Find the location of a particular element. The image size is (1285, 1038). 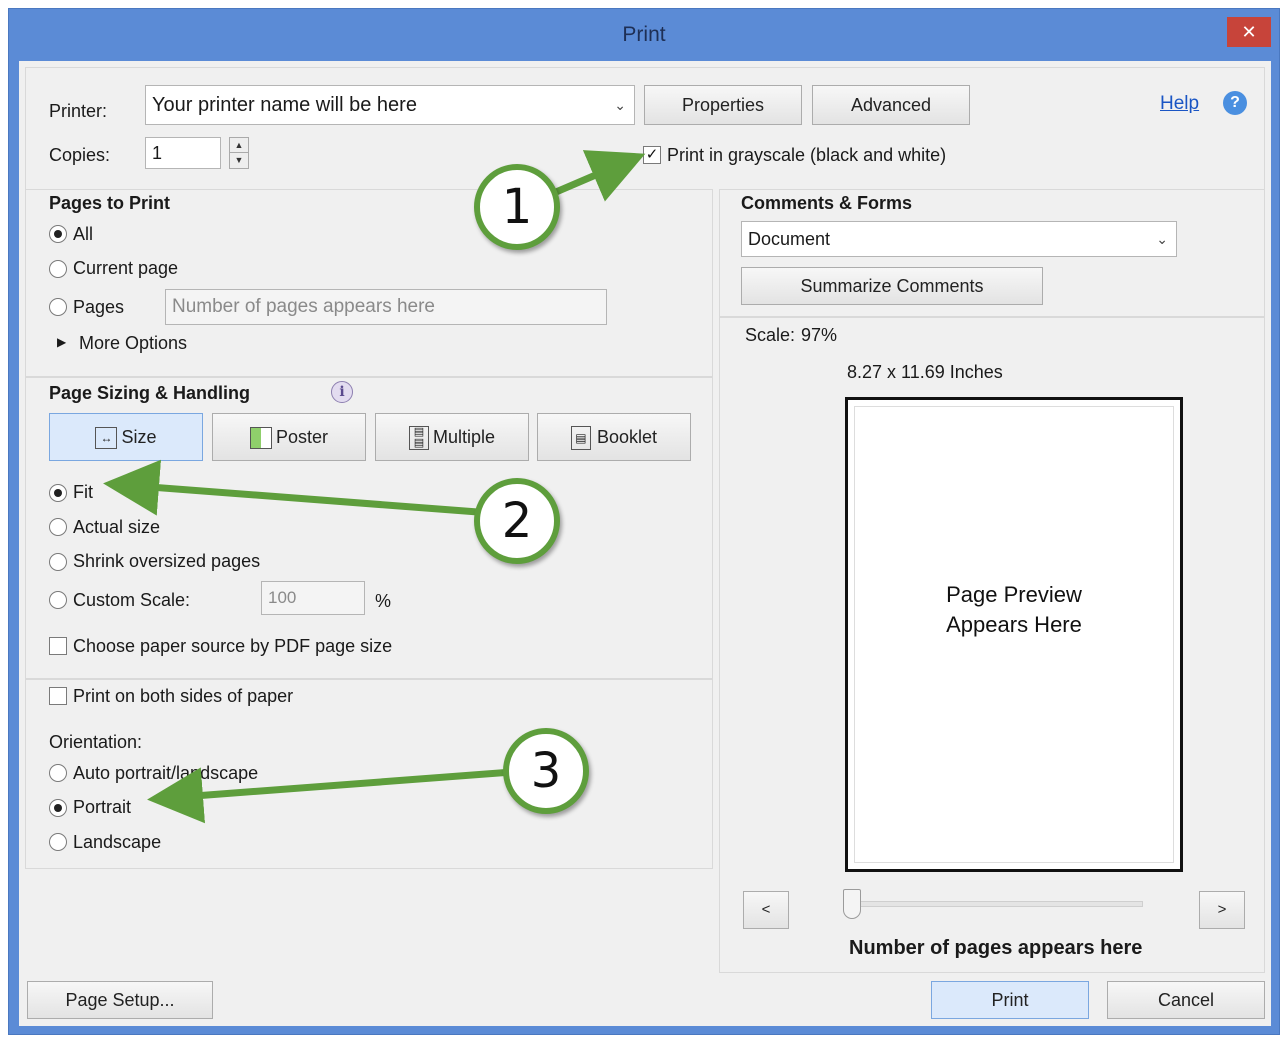

callout-3: 3 is located at coordinates (546, 771).